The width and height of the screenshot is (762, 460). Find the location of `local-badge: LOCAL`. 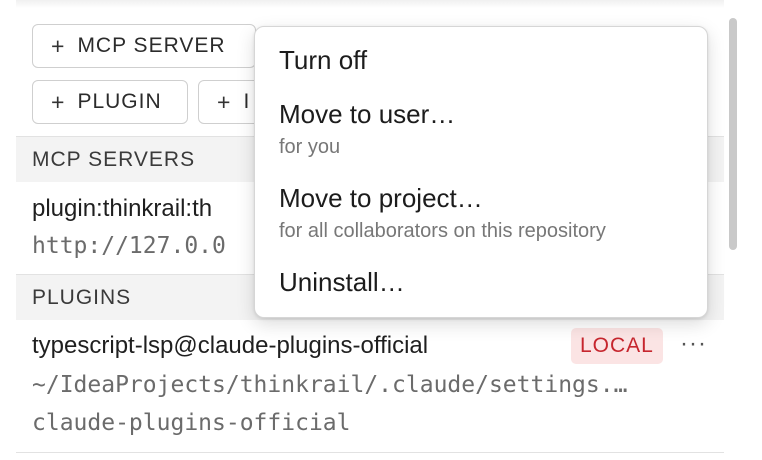

local-badge: LOCAL is located at coordinates (617, 346).